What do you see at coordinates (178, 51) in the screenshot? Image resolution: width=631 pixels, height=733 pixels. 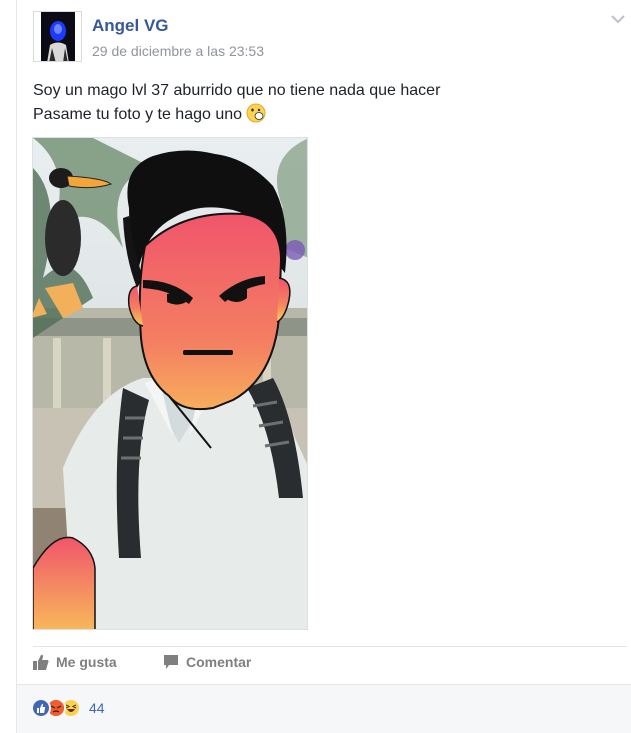 I see `post-timestamp: 29 de diciembre a las 23:53` at bounding box center [178, 51].